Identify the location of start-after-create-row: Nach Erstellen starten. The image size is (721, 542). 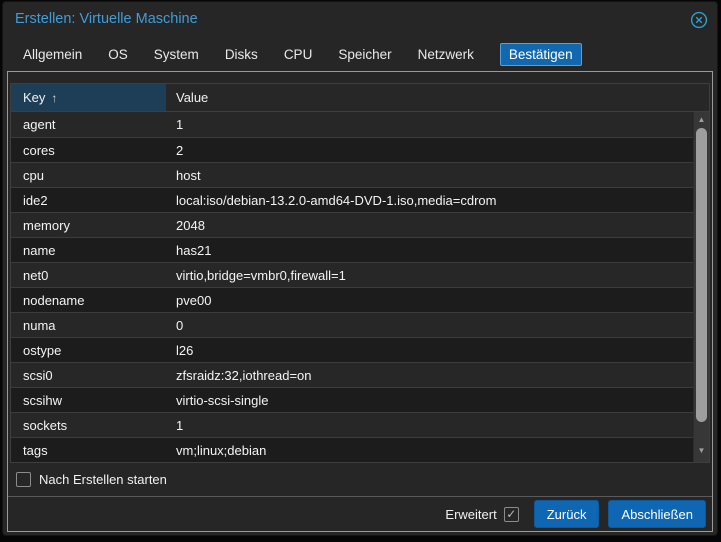
(91, 479).